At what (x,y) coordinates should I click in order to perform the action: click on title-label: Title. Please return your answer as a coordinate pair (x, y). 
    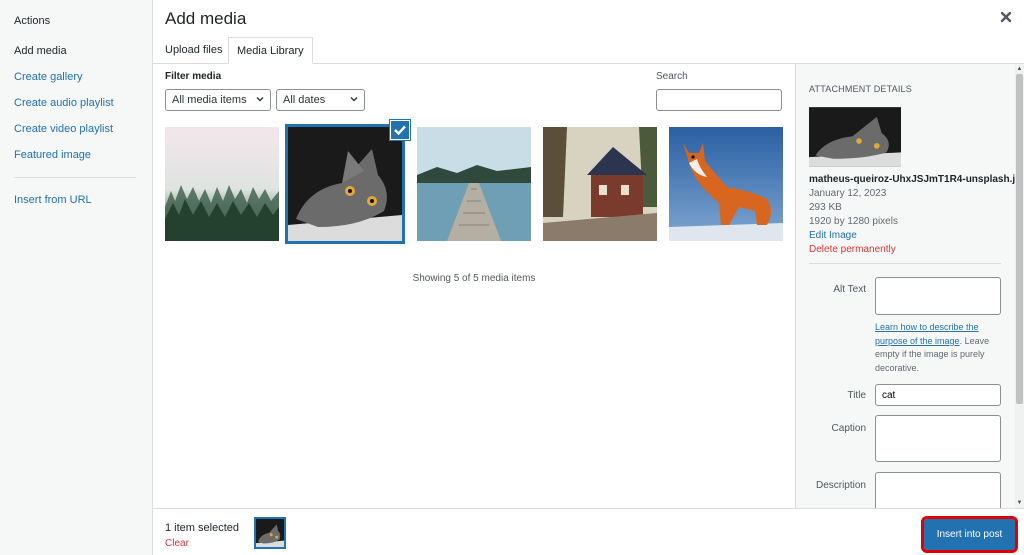
    Looking at the image, I should click on (856, 395).